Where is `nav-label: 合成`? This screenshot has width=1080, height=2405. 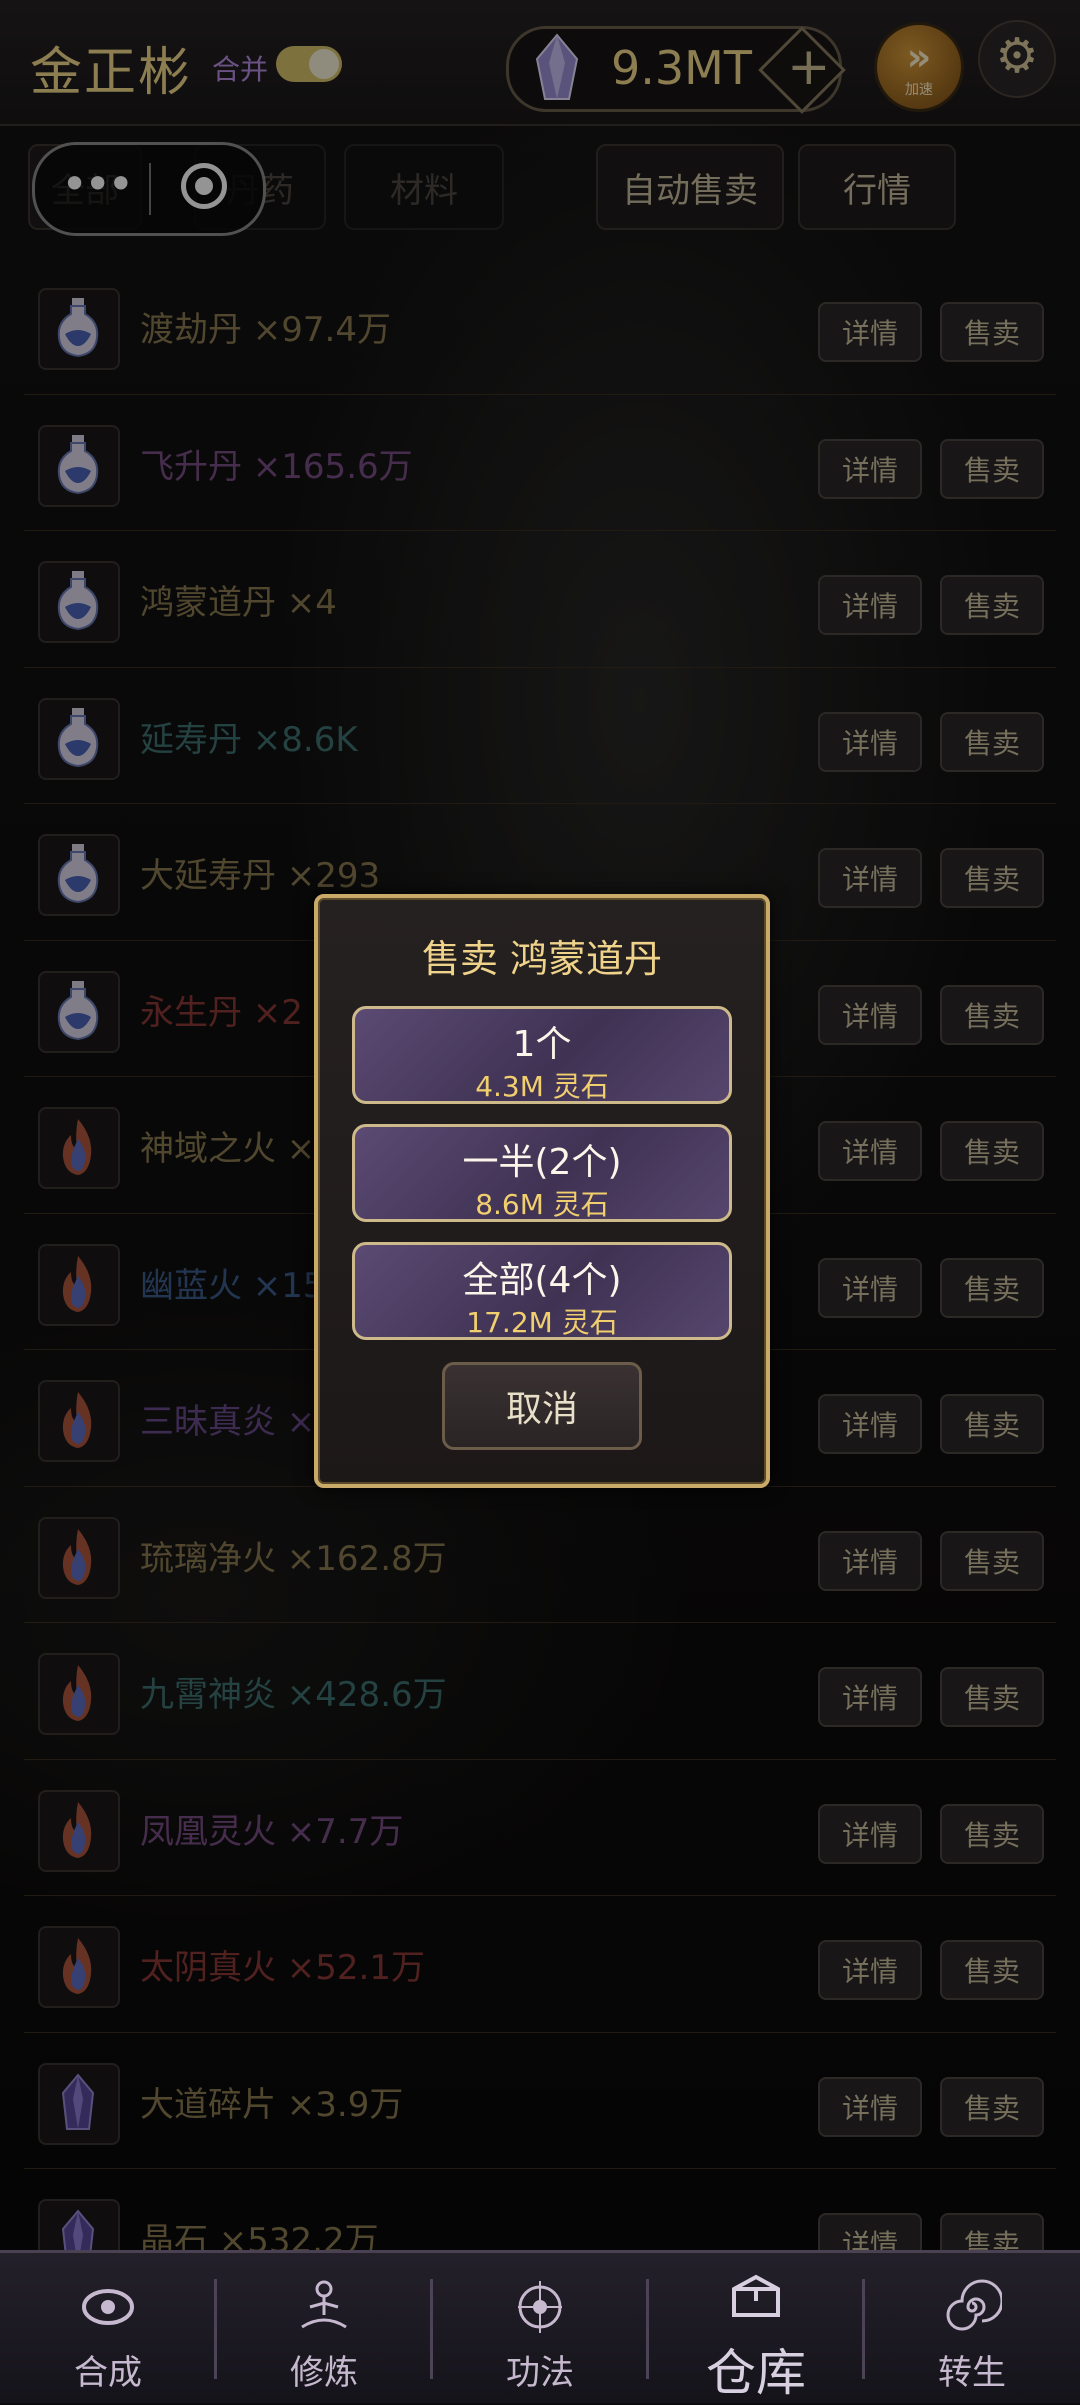
nav-label: 合成 is located at coordinates (108, 2373).